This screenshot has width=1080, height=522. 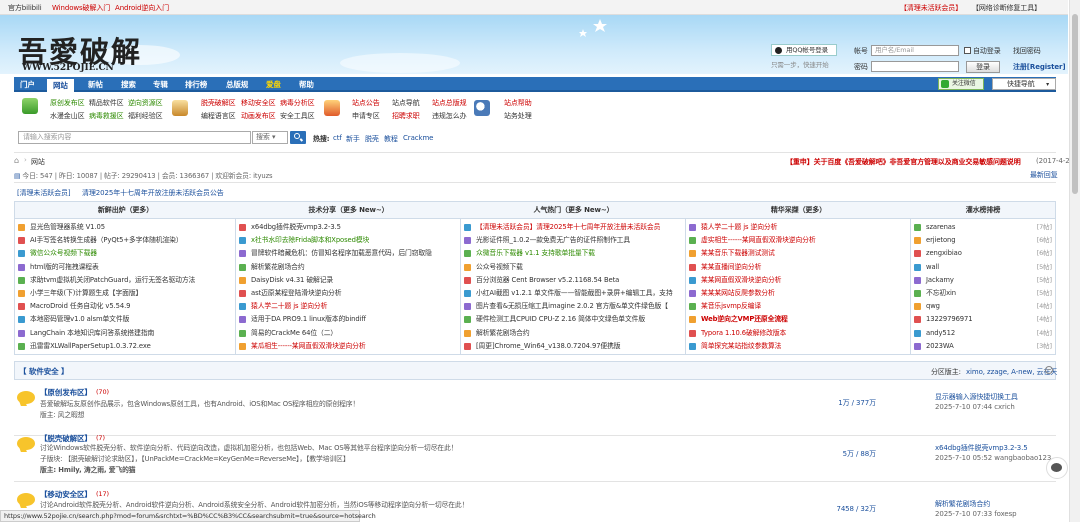 I want to click on grid-item: 硬件检测工具CPUID CPU-Z 2.16 简体中文绿色单文件版, so click(x=573, y=319).